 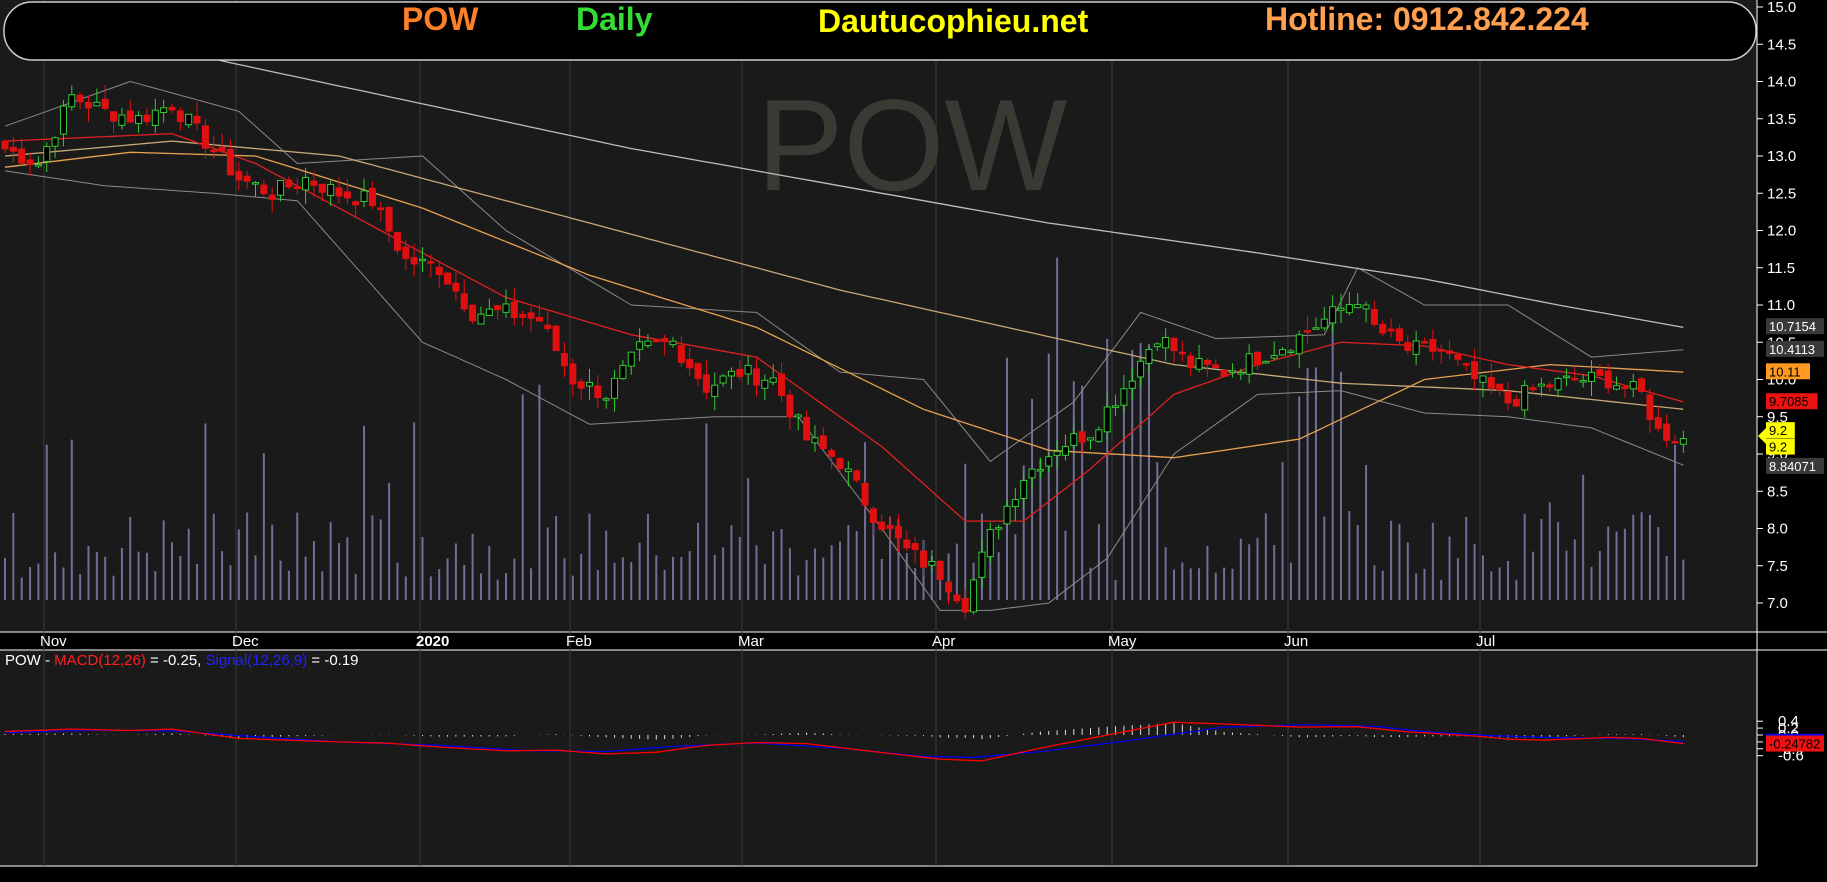 What do you see at coordinates (1781, 193) in the screenshot?
I see `price-tick-label: 12.5` at bounding box center [1781, 193].